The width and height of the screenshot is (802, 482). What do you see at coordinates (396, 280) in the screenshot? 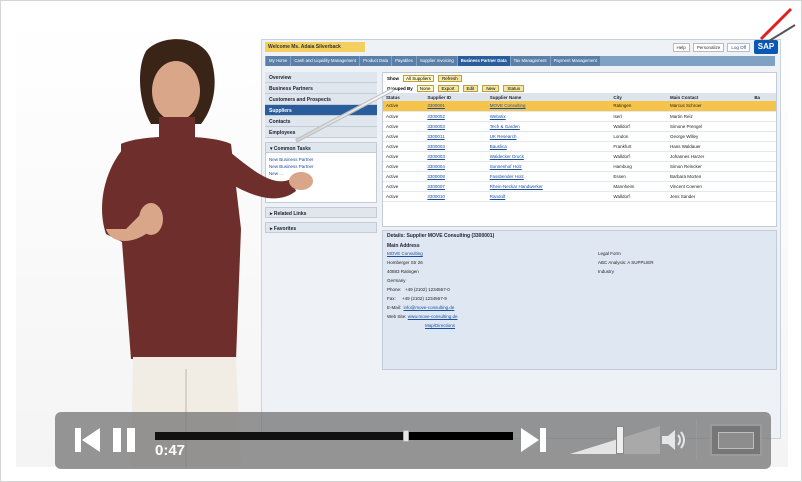
I see `detail-line: Germany` at bounding box center [396, 280].